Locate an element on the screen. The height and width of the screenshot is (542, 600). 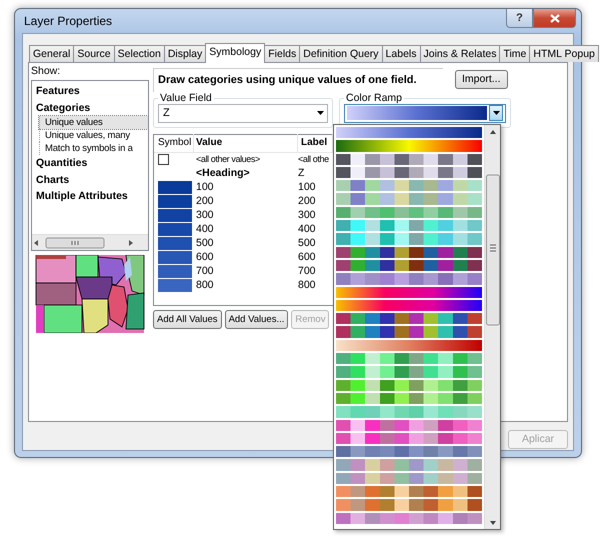
tab: Symbology is located at coordinates (235, 53).